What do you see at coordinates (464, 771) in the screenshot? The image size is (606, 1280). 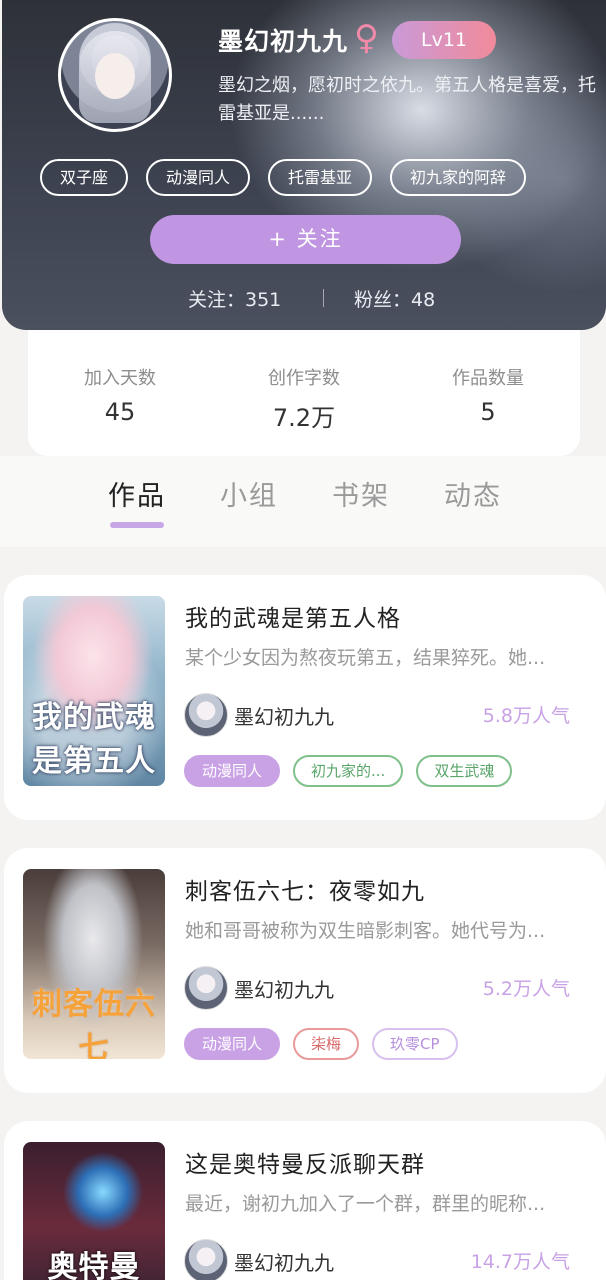 I see `work-tag: 双生武魂` at bounding box center [464, 771].